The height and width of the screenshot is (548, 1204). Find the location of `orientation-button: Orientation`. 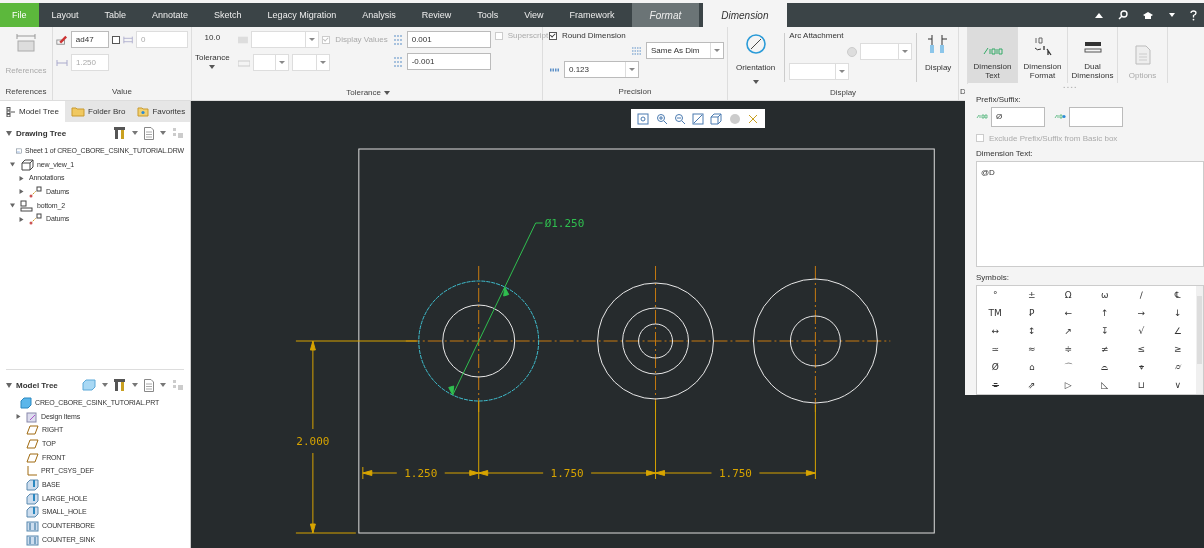

orientation-button: Orientation is located at coordinates (756, 58).